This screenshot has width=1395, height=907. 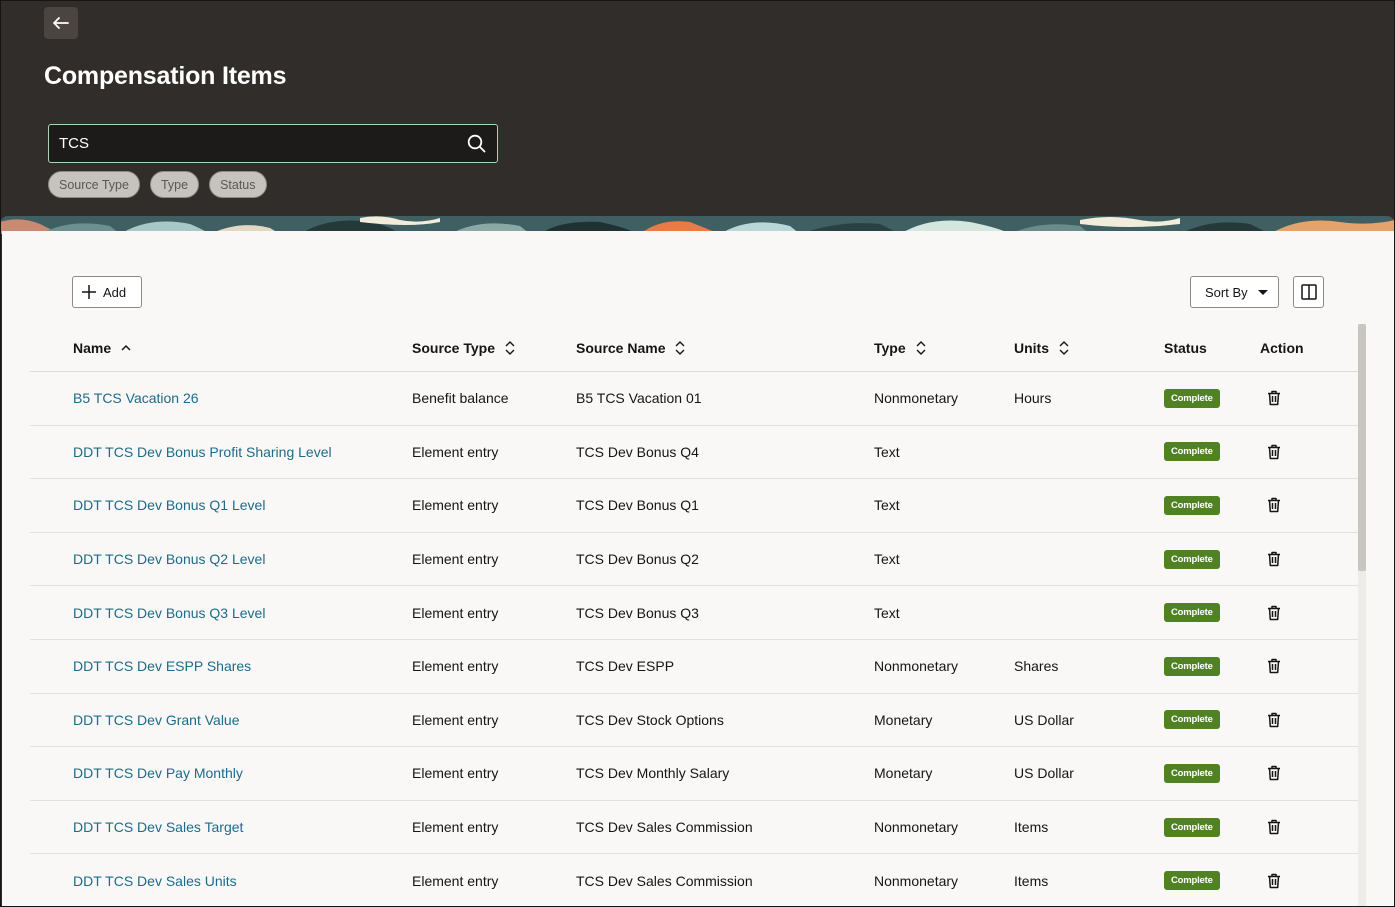 What do you see at coordinates (238, 184) in the screenshot?
I see `filter-chip-status: Status` at bounding box center [238, 184].